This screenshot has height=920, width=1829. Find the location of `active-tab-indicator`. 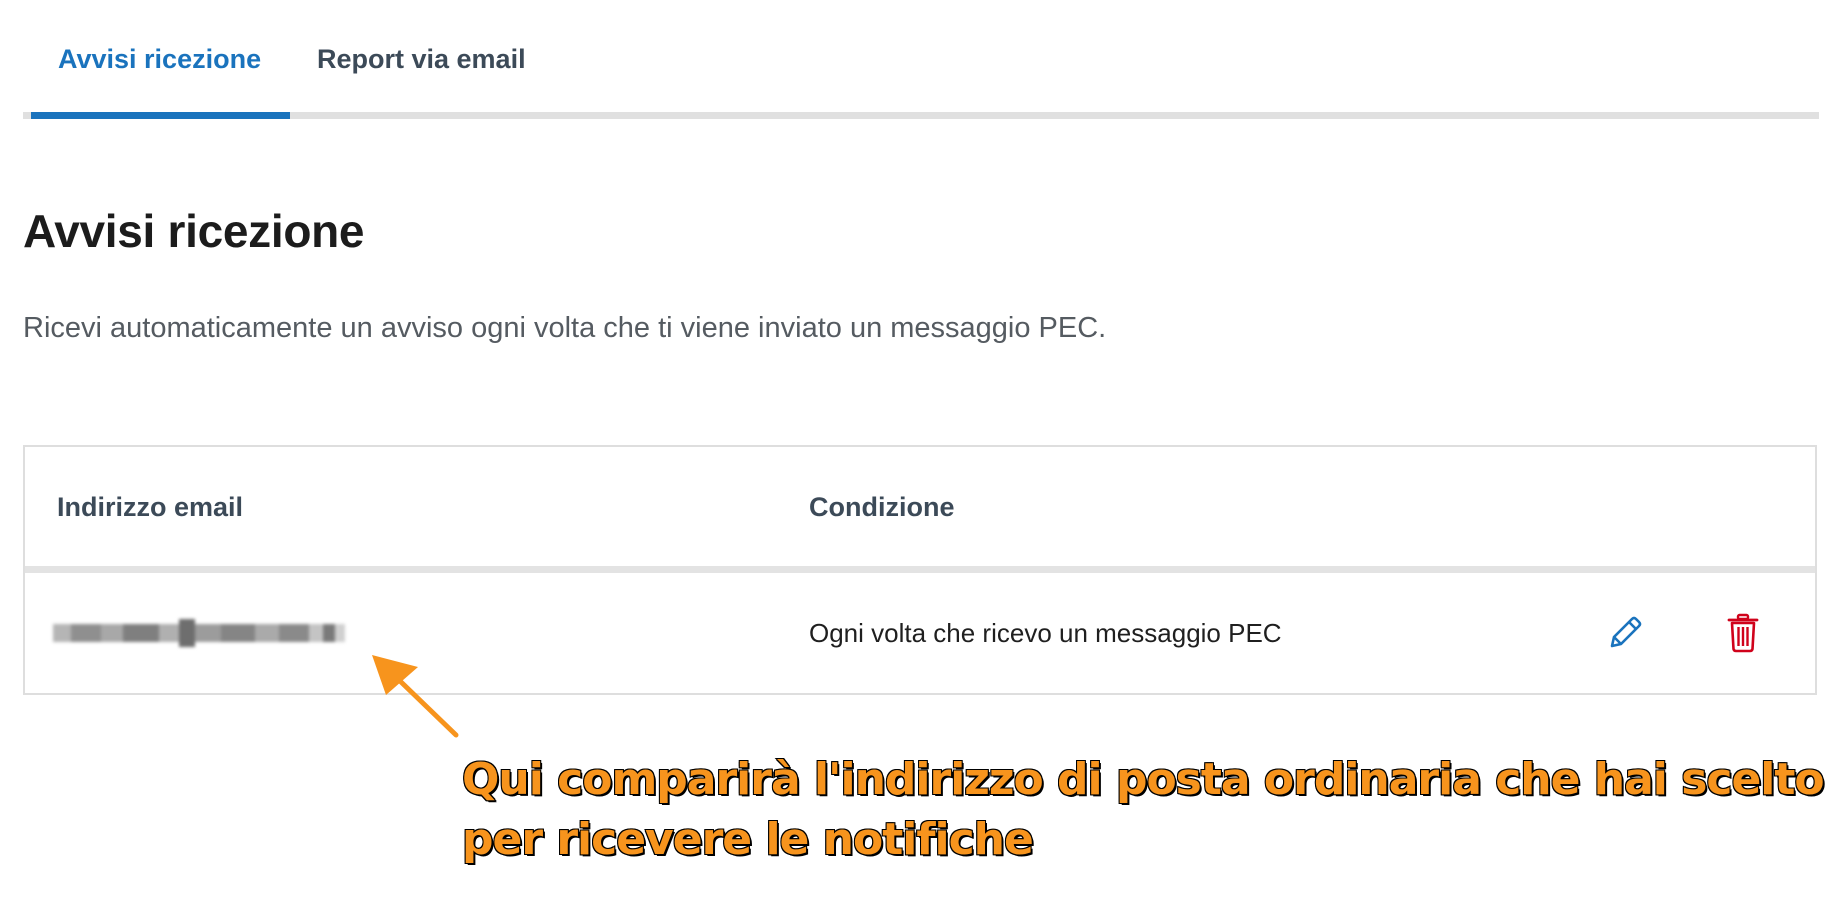

active-tab-indicator is located at coordinates (160, 115).